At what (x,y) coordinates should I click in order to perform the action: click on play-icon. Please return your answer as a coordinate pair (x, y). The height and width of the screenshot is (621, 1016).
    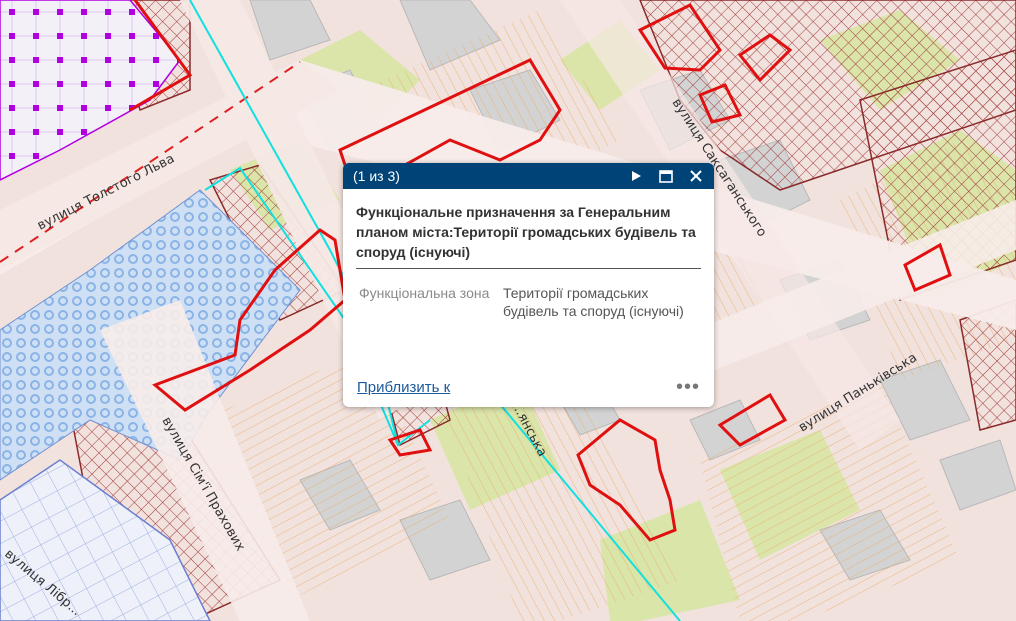
    Looking at the image, I should click on (636, 176).